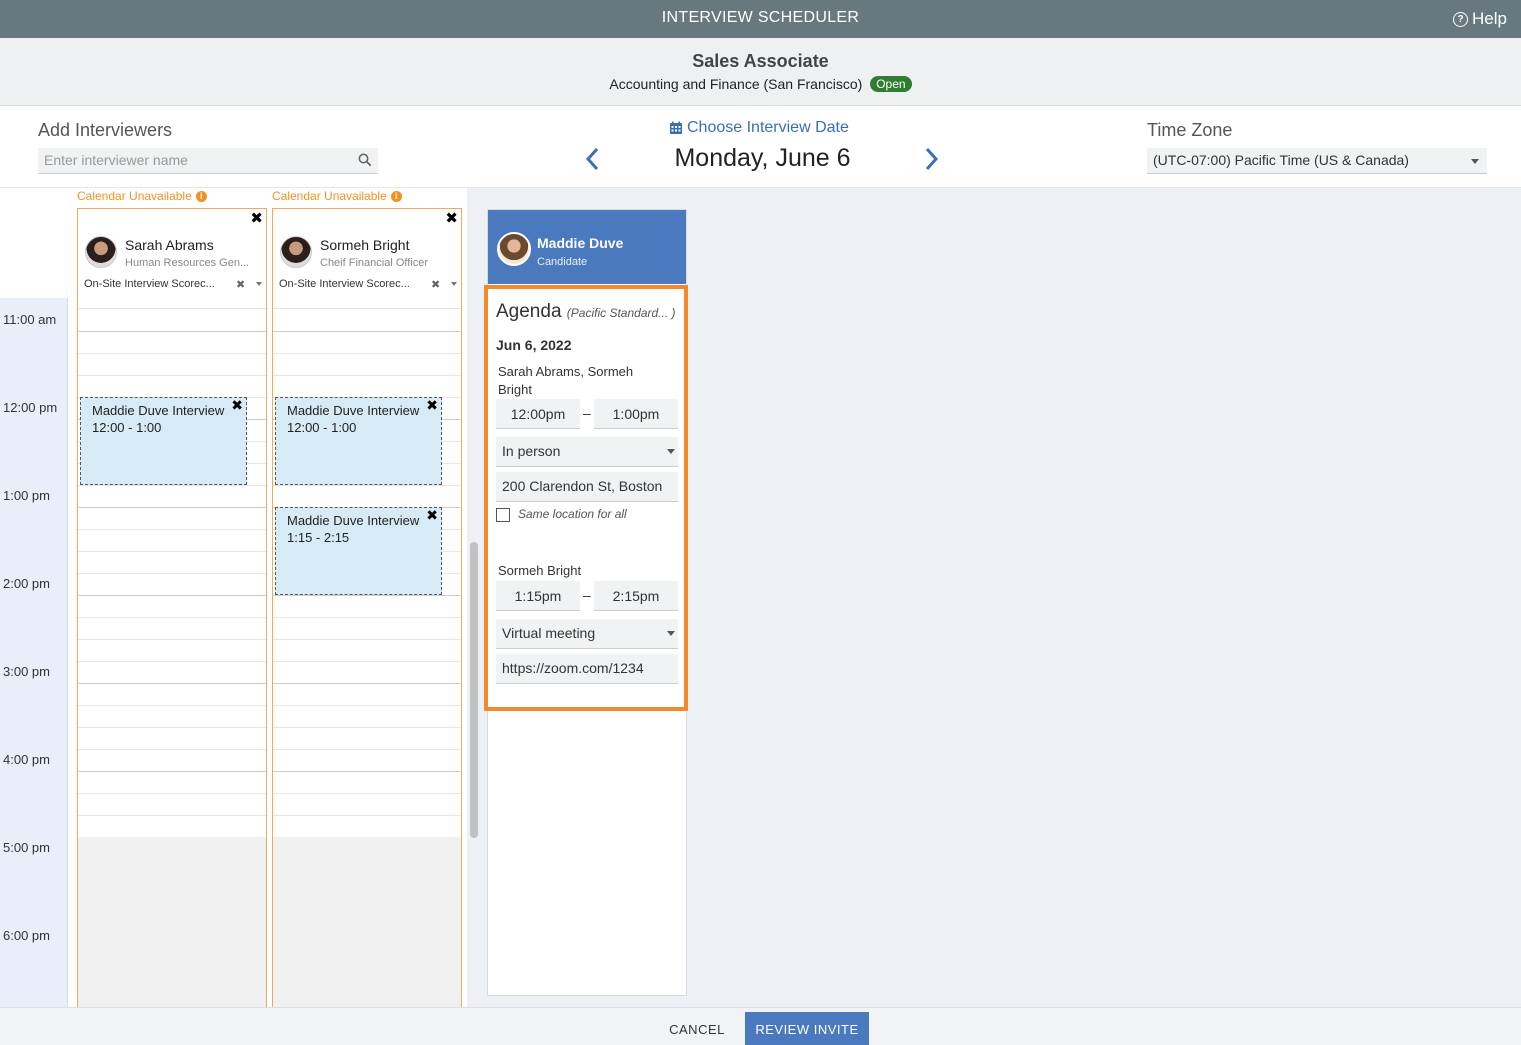  Describe the element at coordinates (172, 658) in the screenshot. I see `time-grid: Maddie Duve Interview 12:00 - 1:00 ✖` at that location.